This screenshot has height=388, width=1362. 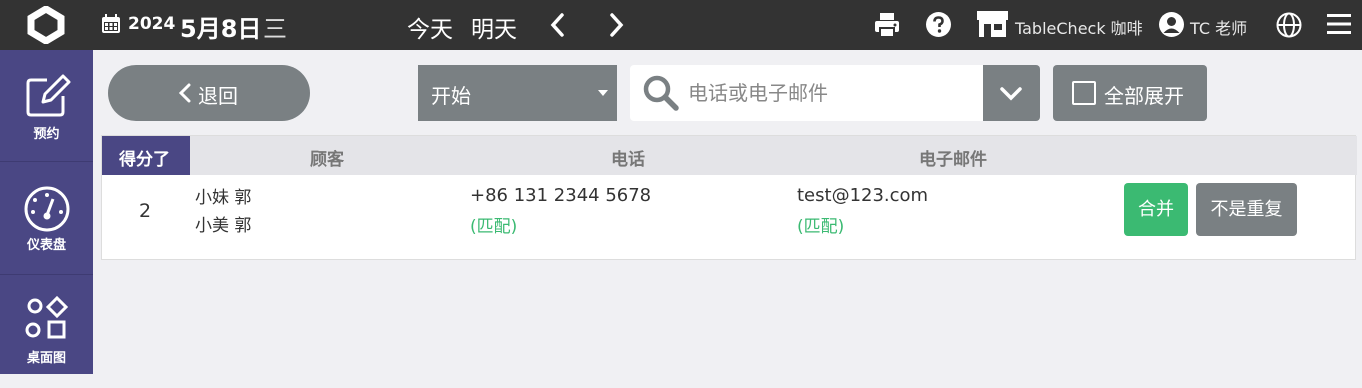 What do you see at coordinates (953, 160) in the screenshot?
I see `column-header-email: 电子邮件` at bounding box center [953, 160].